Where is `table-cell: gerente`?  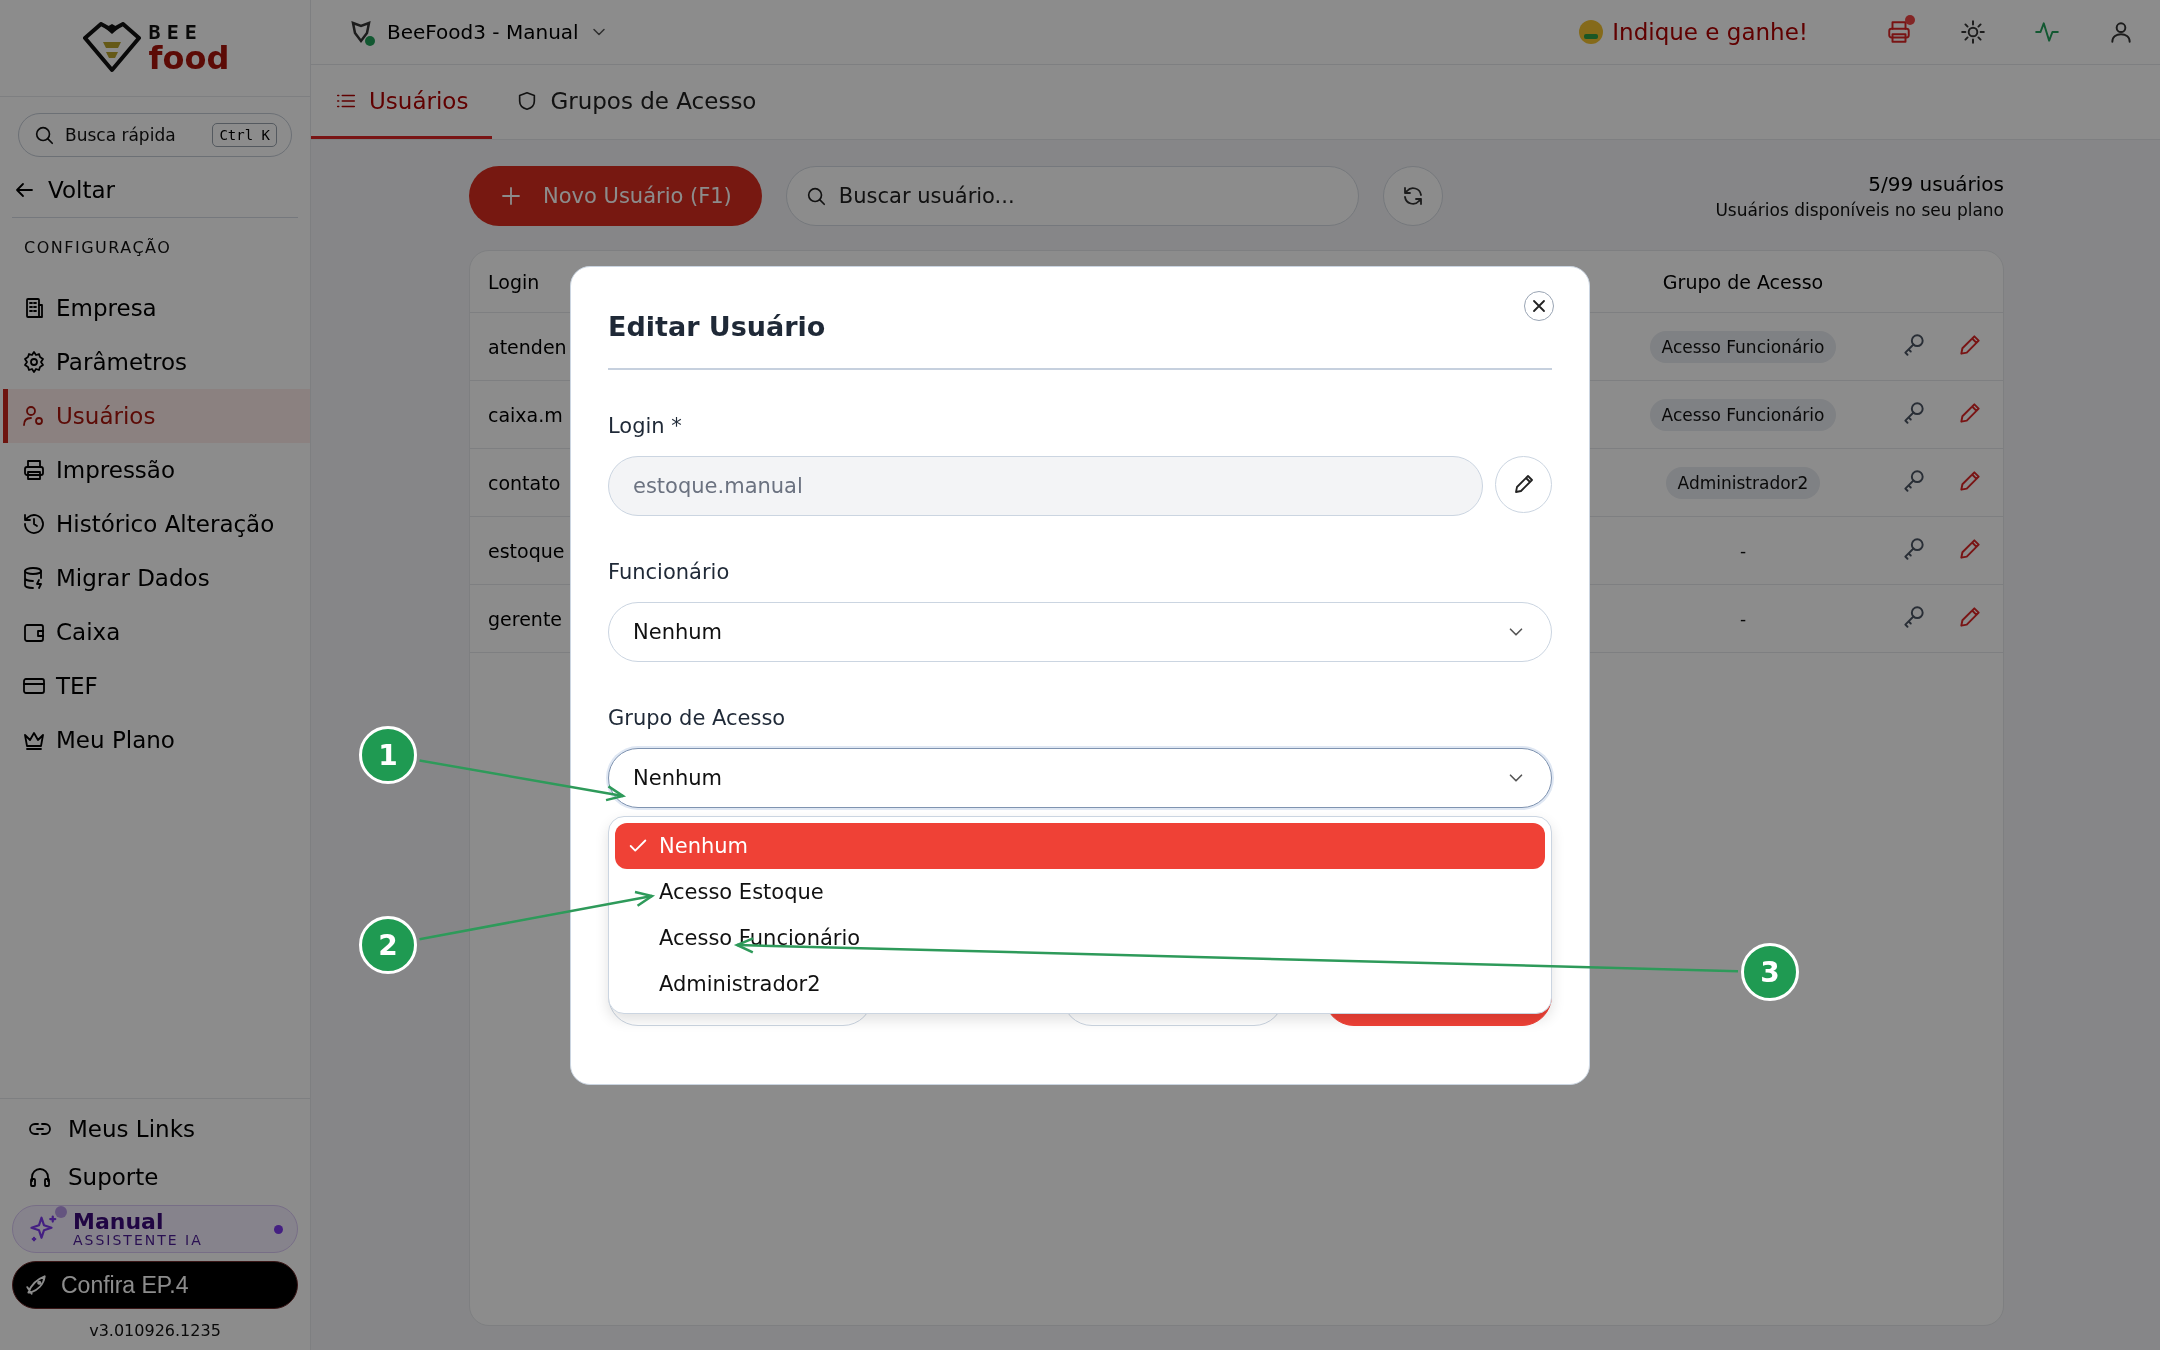
table-cell: gerente is located at coordinates (525, 618).